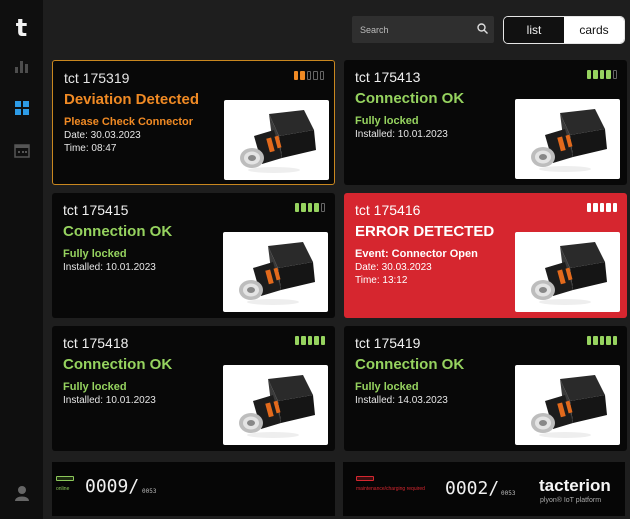 This screenshot has width=630, height=519. What do you see at coordinates (21, 108) in the screenshot?
I see `grid-icon` at bounding box center [21, 108].